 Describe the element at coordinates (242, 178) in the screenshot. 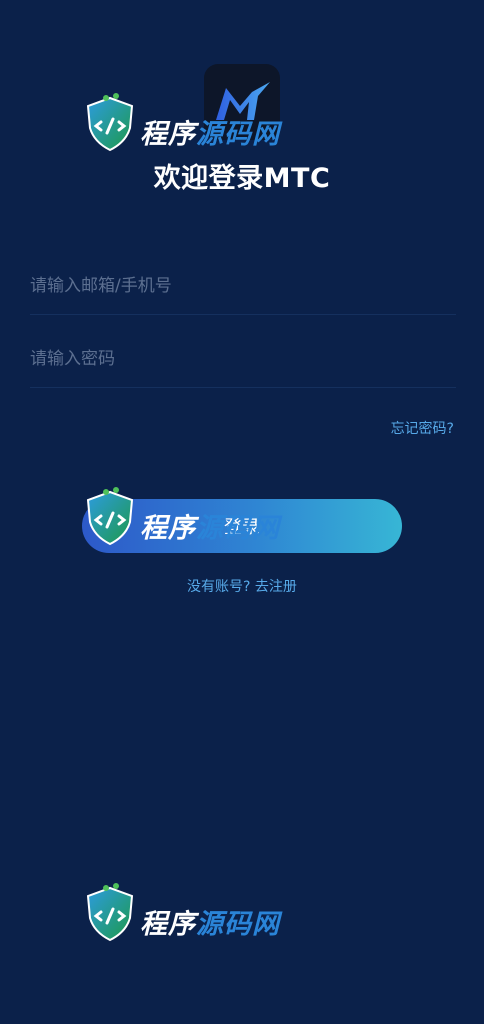

I see `welcome-title: 欢迎登录MTC` at that location.